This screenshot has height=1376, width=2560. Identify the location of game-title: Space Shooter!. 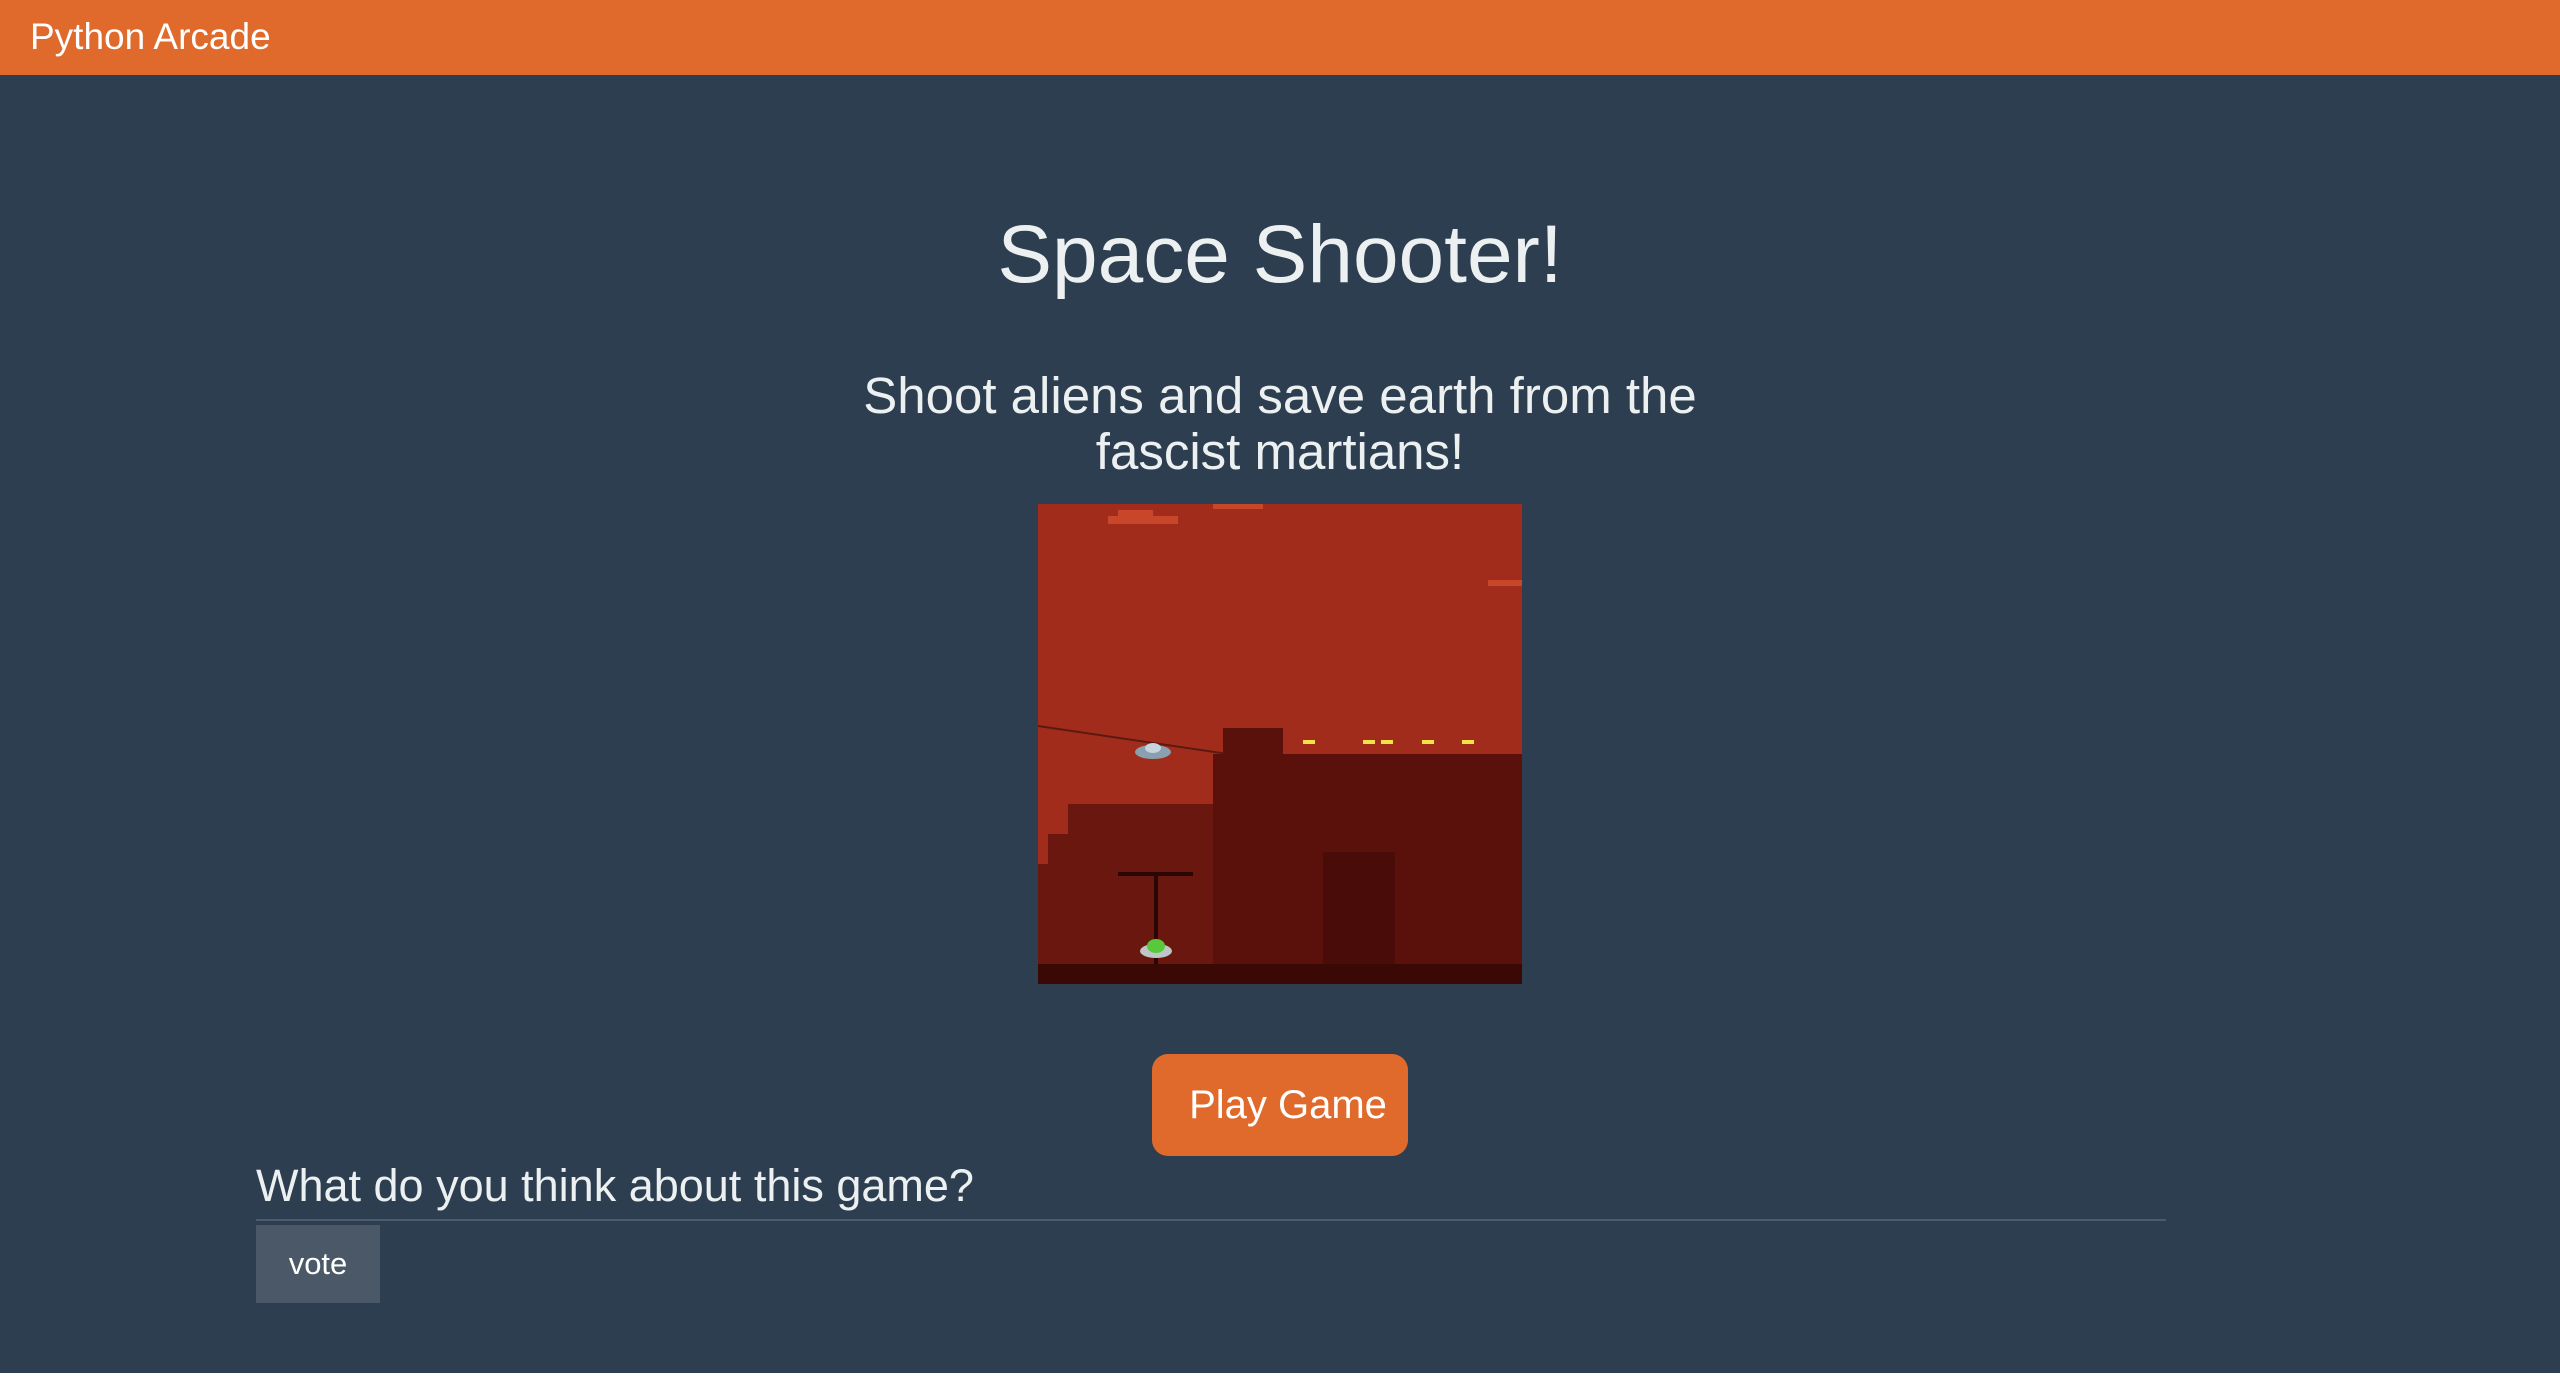
(1280, 254).